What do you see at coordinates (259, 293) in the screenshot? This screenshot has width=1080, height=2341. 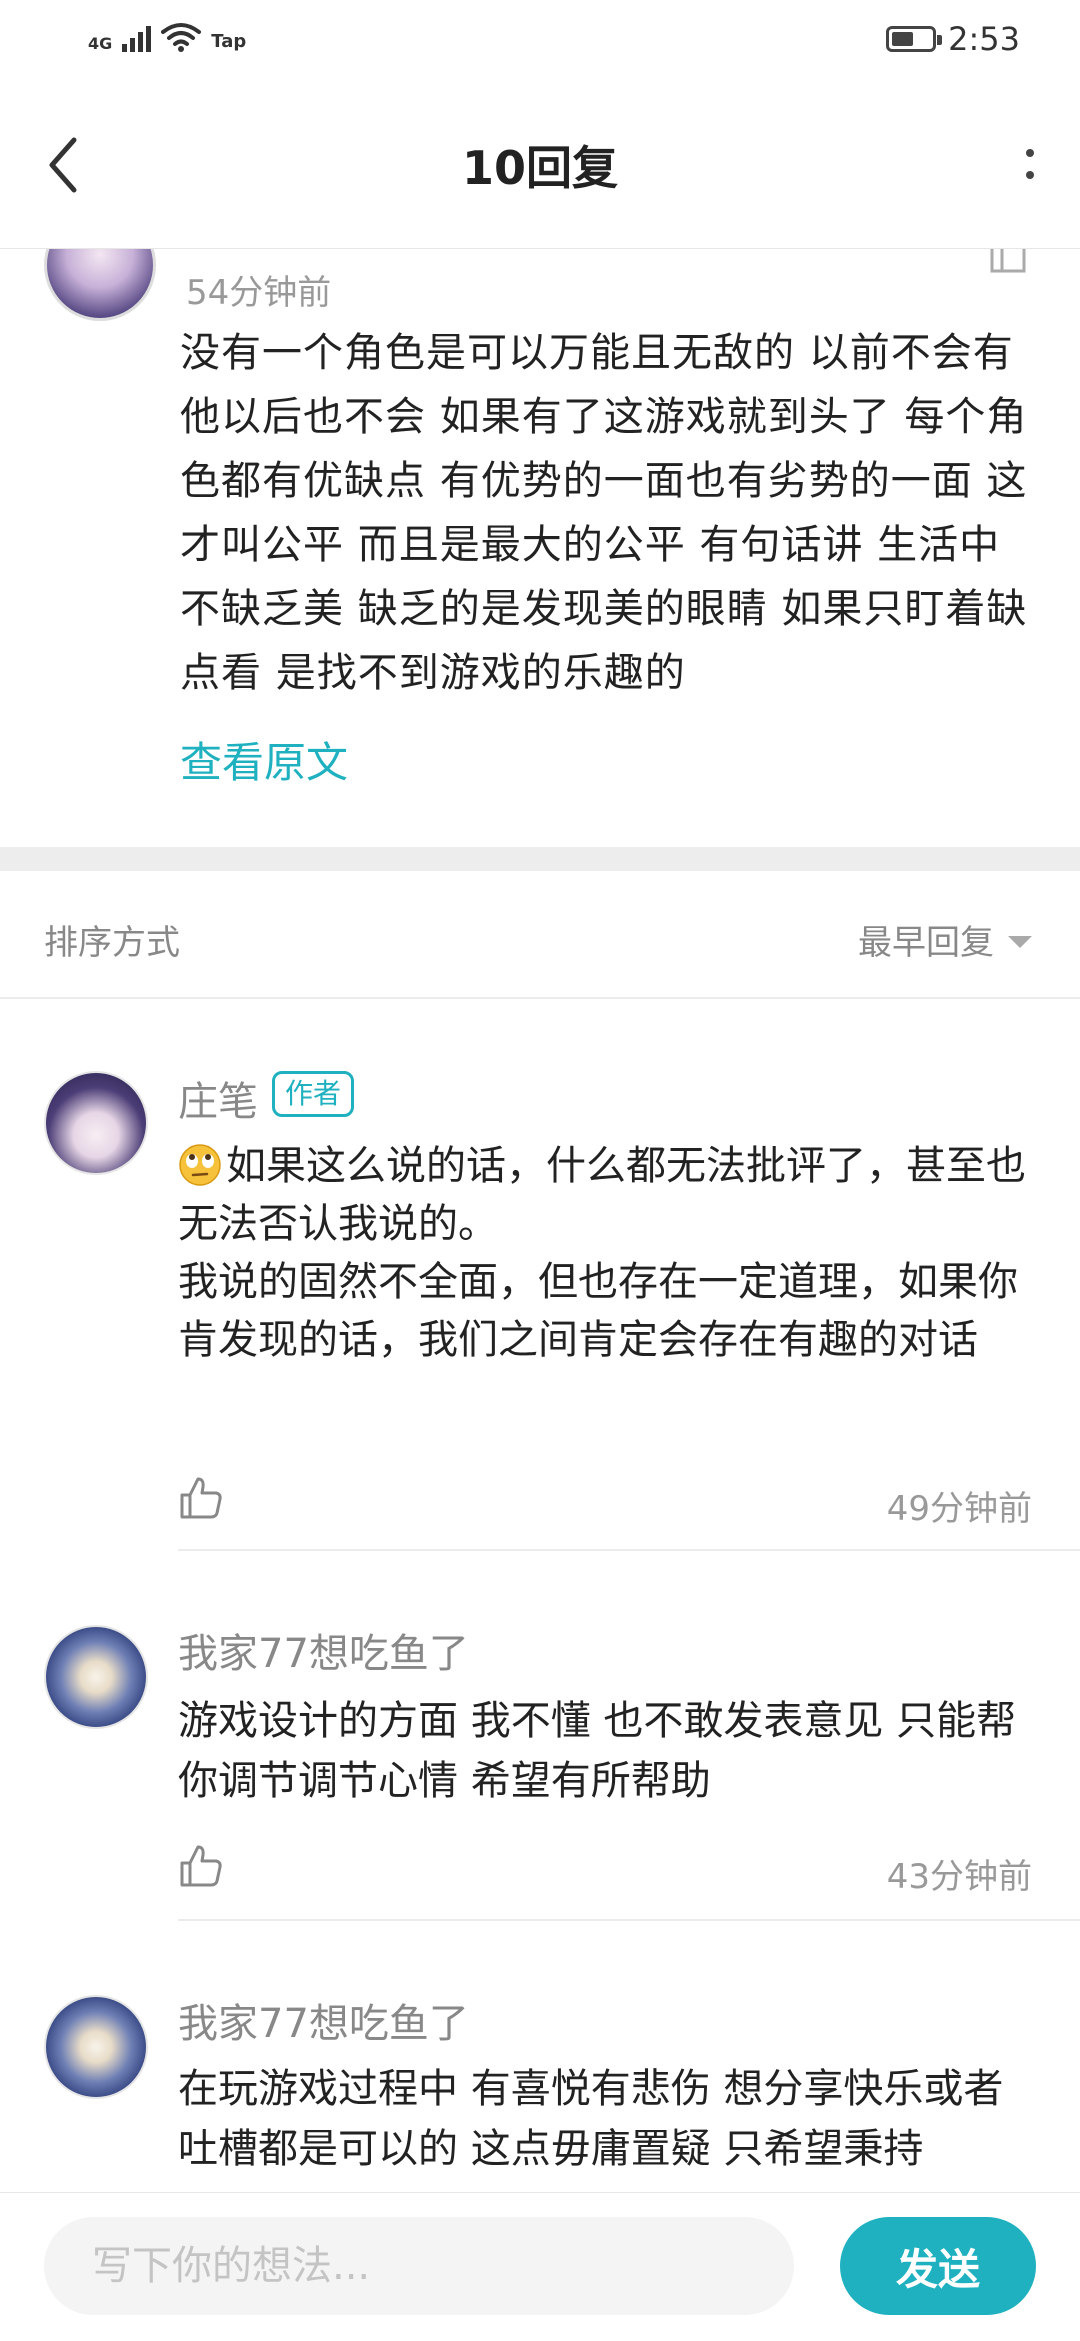 I see `comment-time: 54分钟前` at bounding box center [259, 293].